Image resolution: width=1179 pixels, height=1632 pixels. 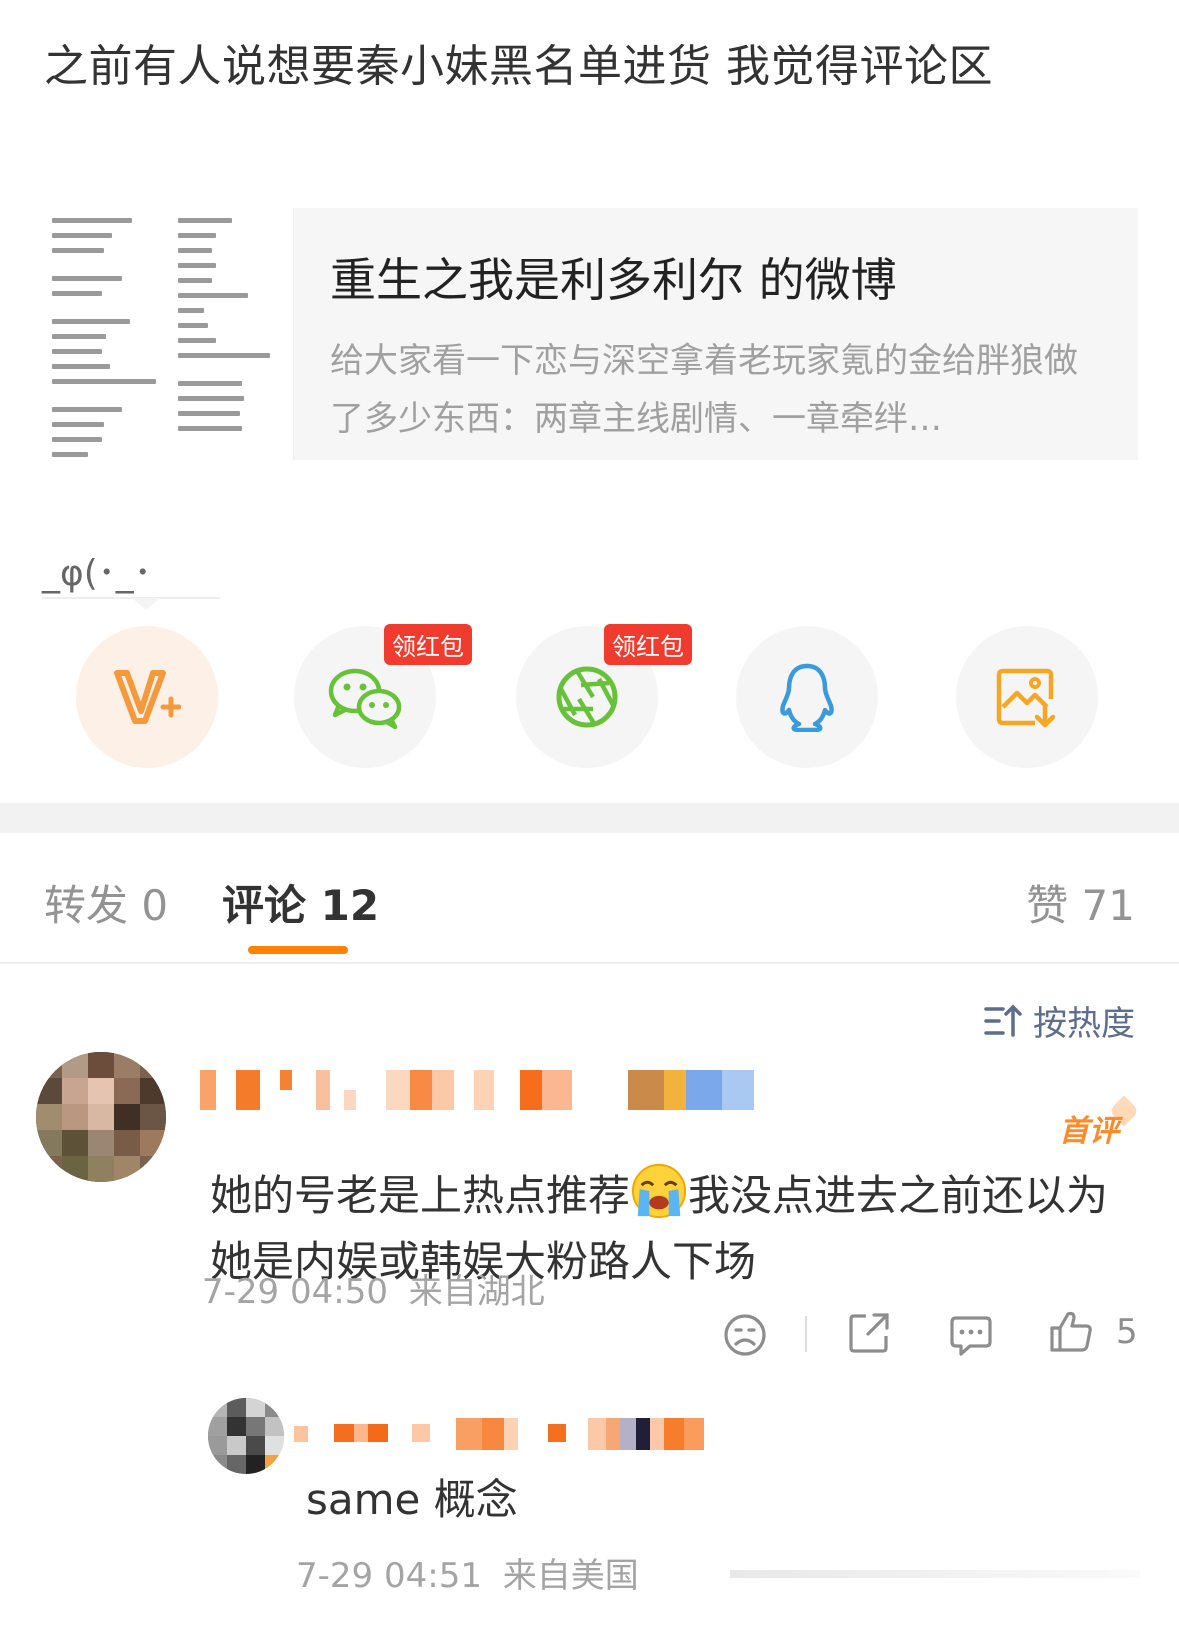 I want to click on avatar, so click(x=101, y=1117).